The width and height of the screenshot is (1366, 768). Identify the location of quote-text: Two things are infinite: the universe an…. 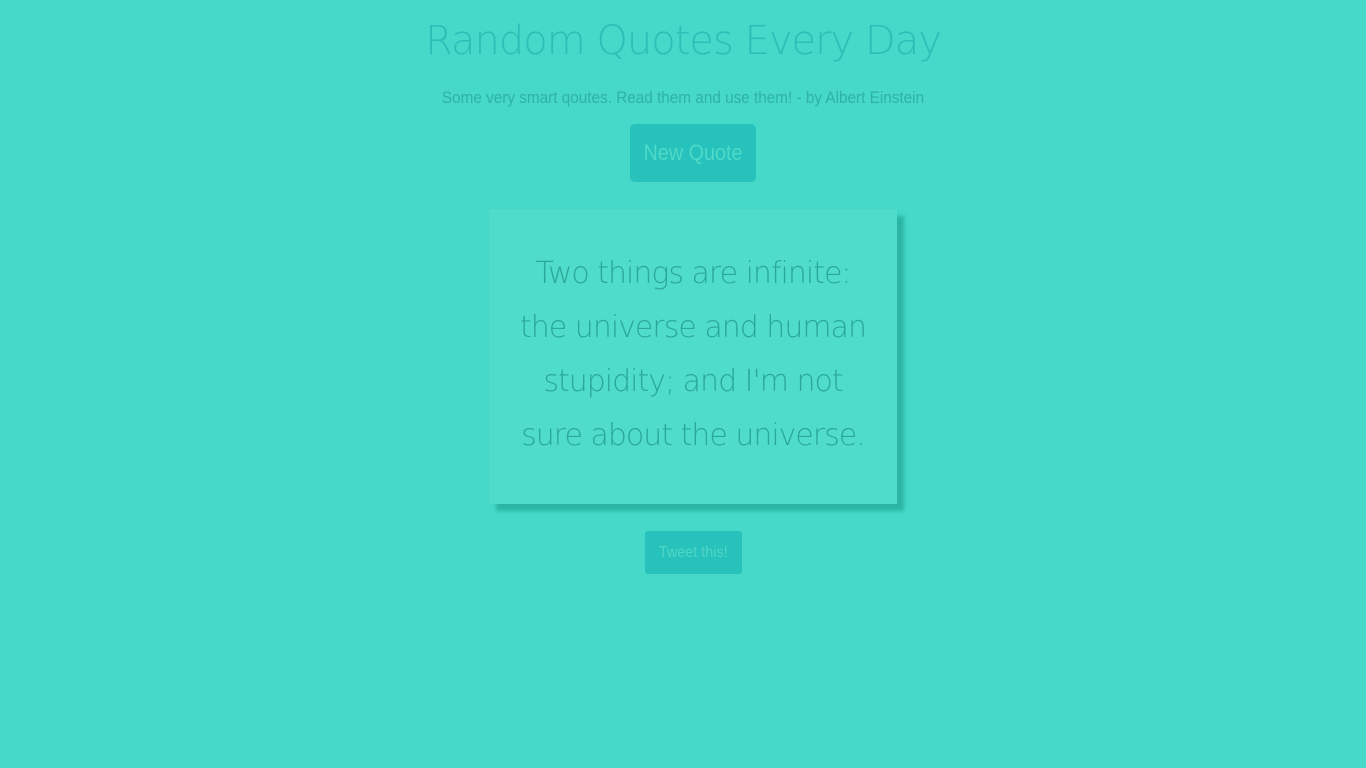
(693, 354).